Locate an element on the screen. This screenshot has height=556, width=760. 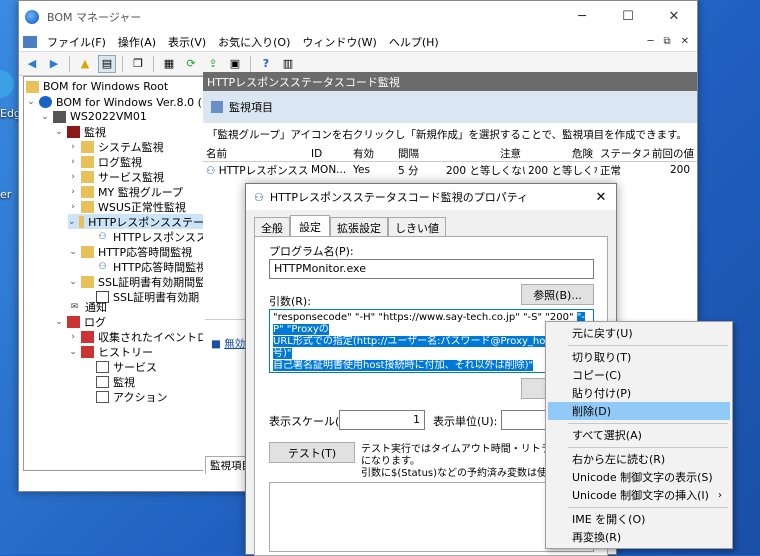
mdi-restore-icon: ⧉ is located at coordinates (666, 41).